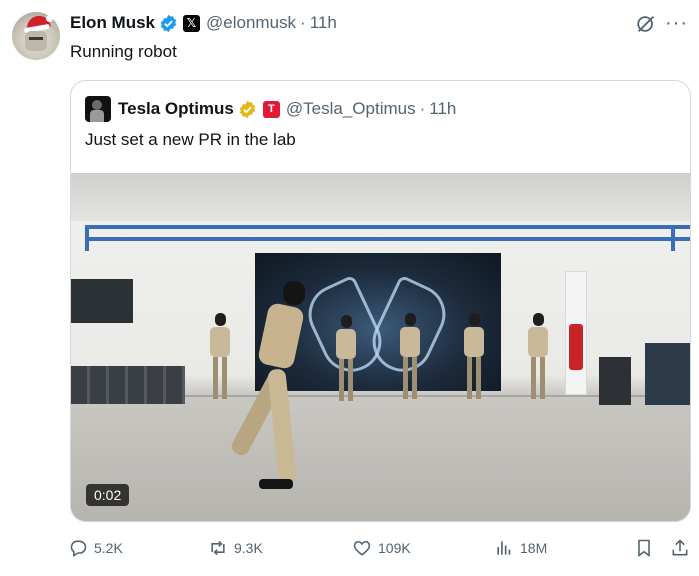  What do you see at coordinates (98, 109) in the screenshot?
I see `quote-avatar` at bounding box center [98, 109].